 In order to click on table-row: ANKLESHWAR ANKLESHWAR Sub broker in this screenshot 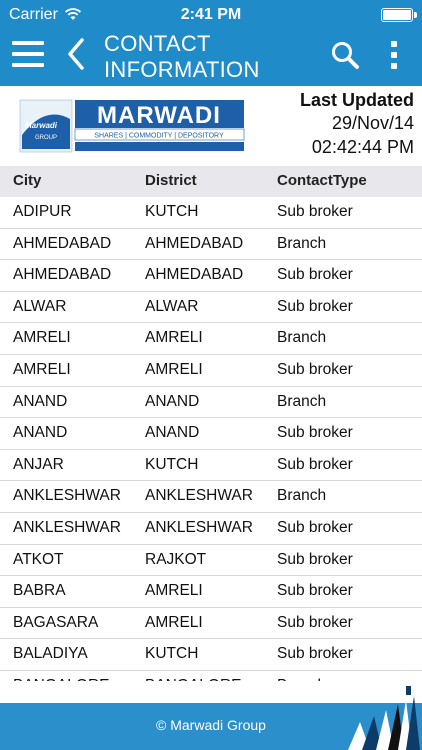, I will do `click(211, 529)`.